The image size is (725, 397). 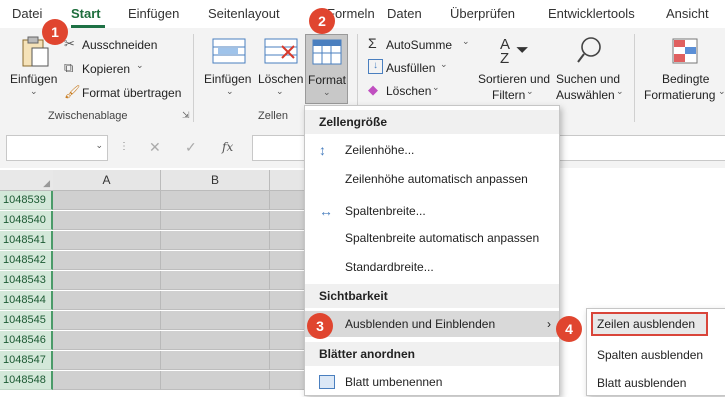 What do you see at coordinates (687, 13) in the screenshot?
I see `tab-ansicht: Ansicht` at bounding box center [687, 13].